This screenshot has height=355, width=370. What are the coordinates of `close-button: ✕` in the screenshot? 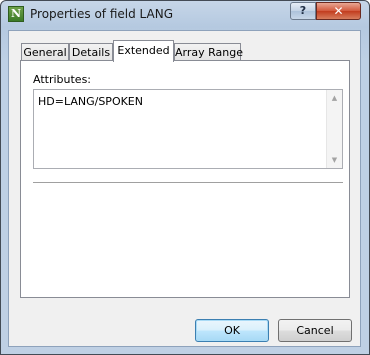 It's located at (338, 11).